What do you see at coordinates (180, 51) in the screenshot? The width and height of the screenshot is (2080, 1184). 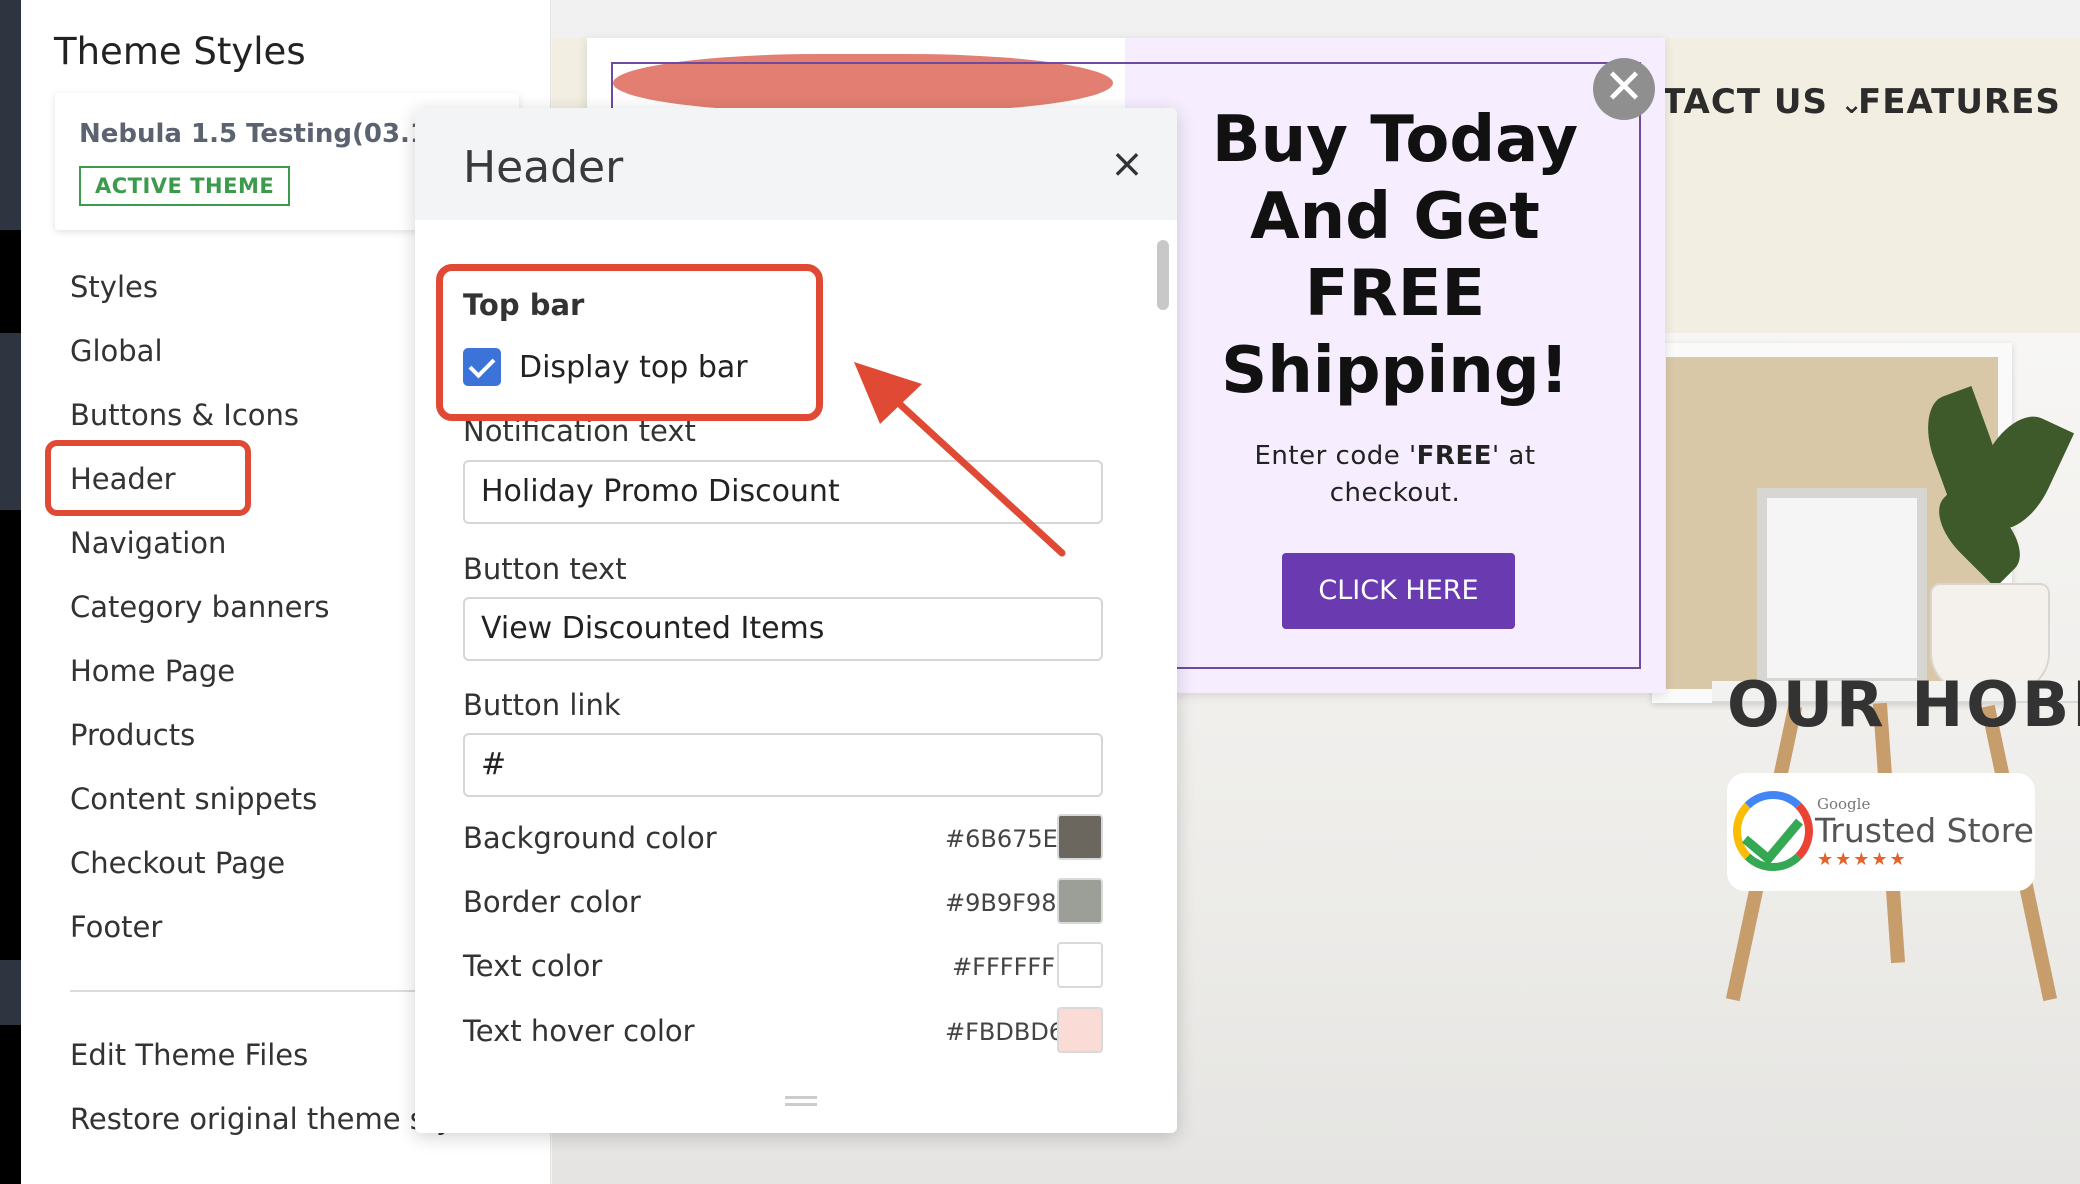 I see `sidebar-title: Theme Styles` at bounding box center [180, 51].